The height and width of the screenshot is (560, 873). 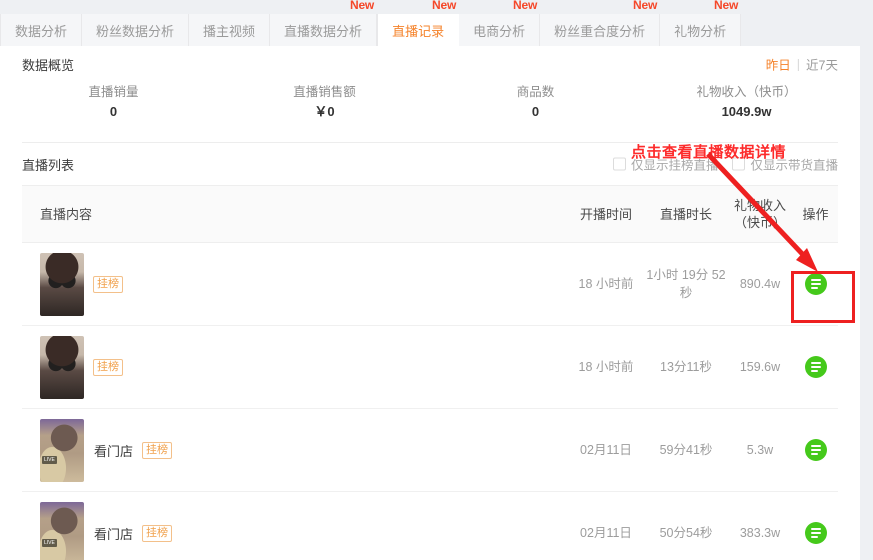 I want to click on tab-6: 粉丝重合度分析 New, so click(x=600, y=23).